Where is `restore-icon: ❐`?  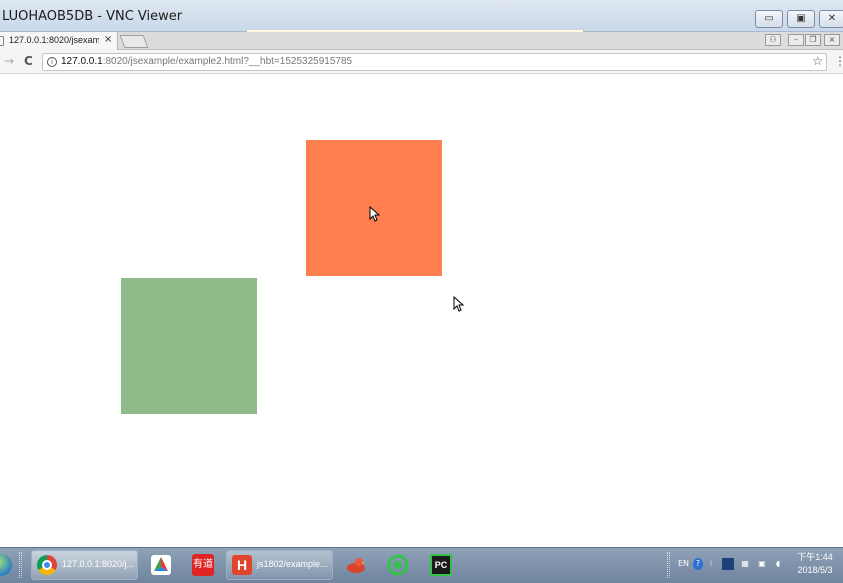 restore-icon: ❐ is located at coordinates (813, 39).